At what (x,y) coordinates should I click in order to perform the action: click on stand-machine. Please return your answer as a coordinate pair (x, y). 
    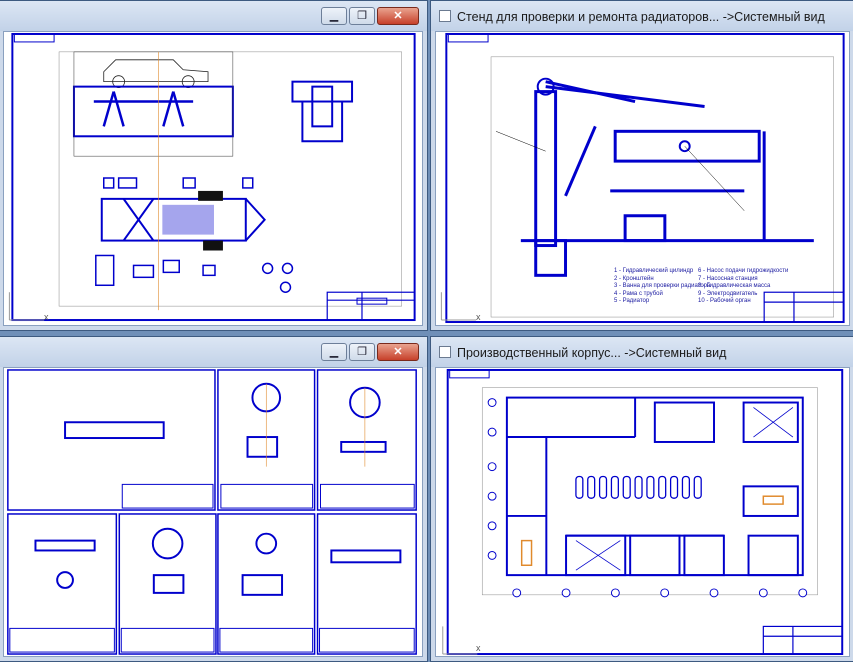
    Looking at the image, I should click on (667, 178).